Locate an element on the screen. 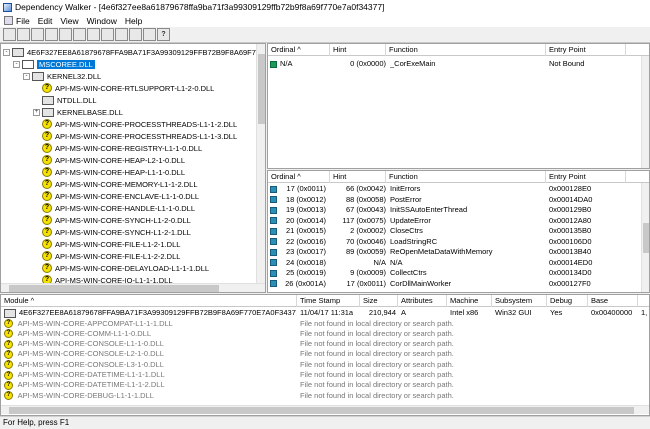 This screenshot has height=429, width=650. col-time-stamp: Time Stamp is located at coordinates (328, 301).